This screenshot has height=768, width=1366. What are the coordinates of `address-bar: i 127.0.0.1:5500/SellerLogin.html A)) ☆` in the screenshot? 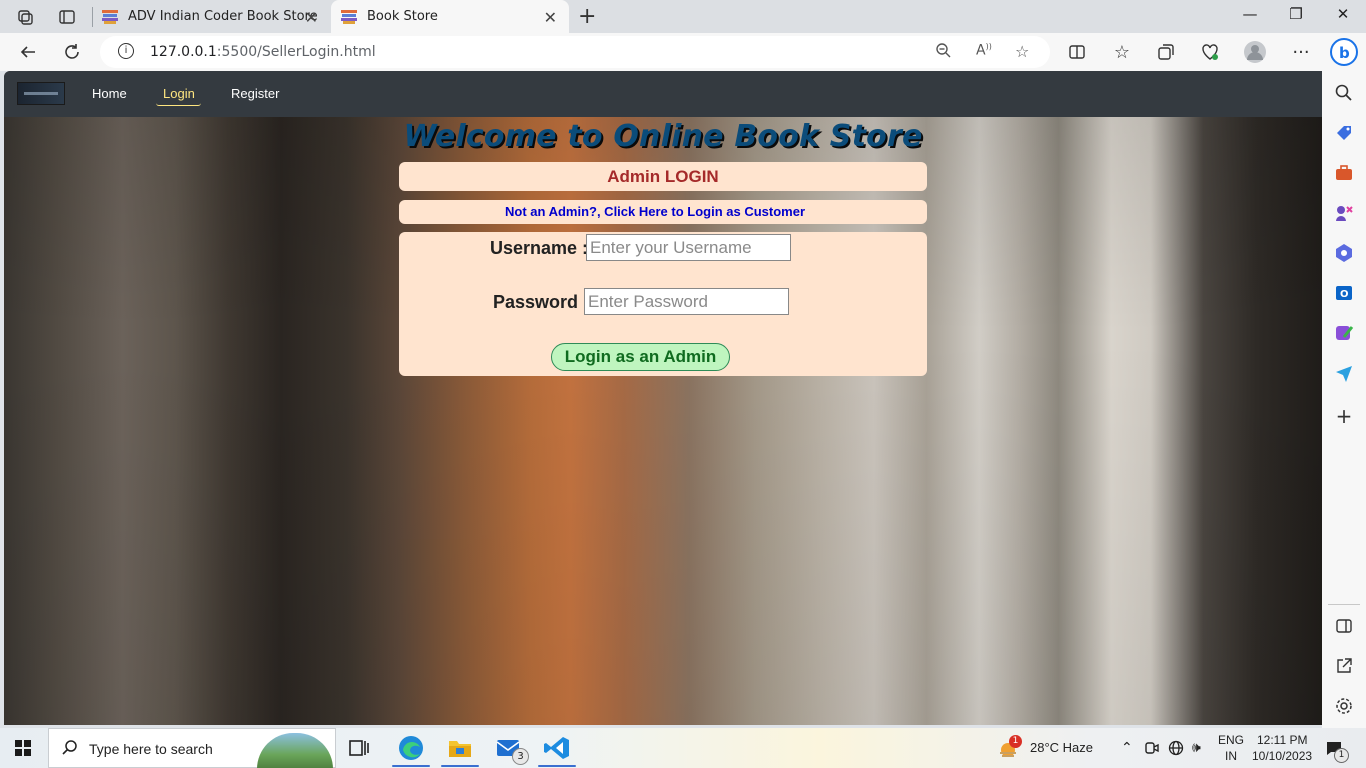 It's located at (575, 52).